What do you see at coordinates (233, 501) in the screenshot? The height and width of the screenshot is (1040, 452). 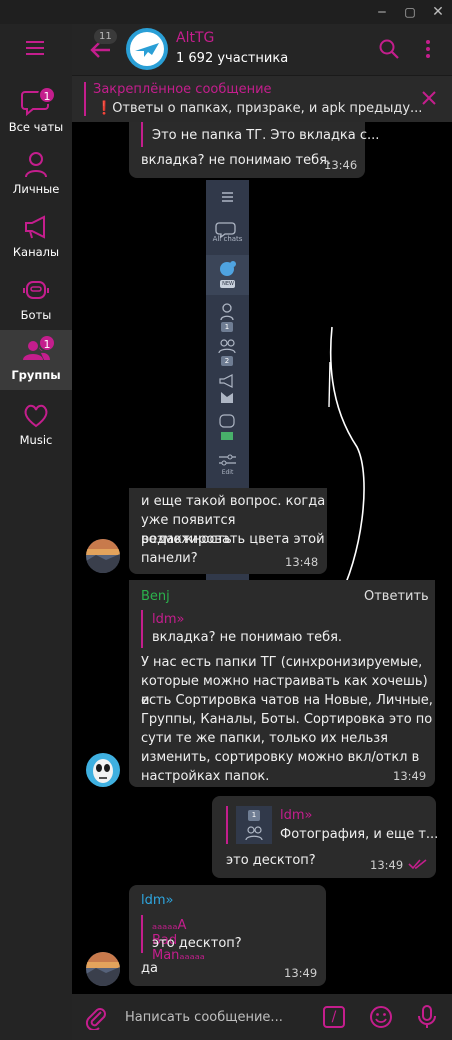 I see `message-line: и еще такой вопрос. когда` at bounding box center [233, 501].